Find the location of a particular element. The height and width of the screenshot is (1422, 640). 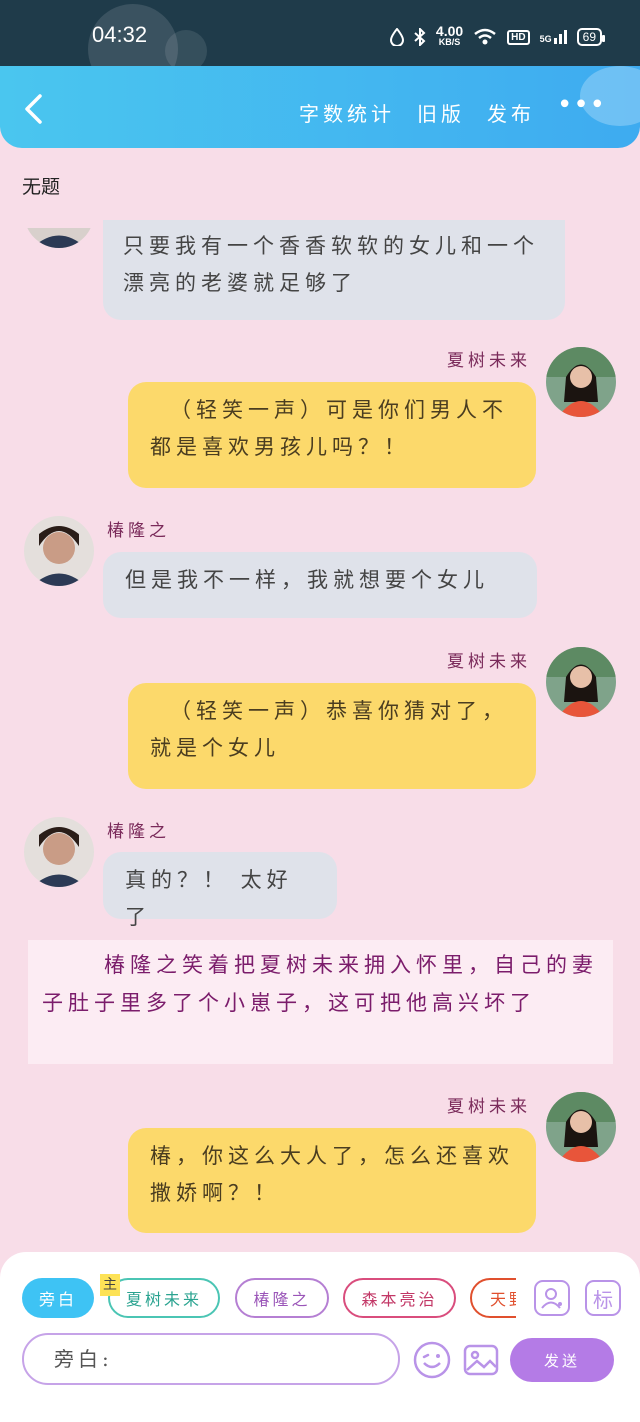

app-header: 字数统计 旧版 发布 ••• is located at coordinates (320, 107).